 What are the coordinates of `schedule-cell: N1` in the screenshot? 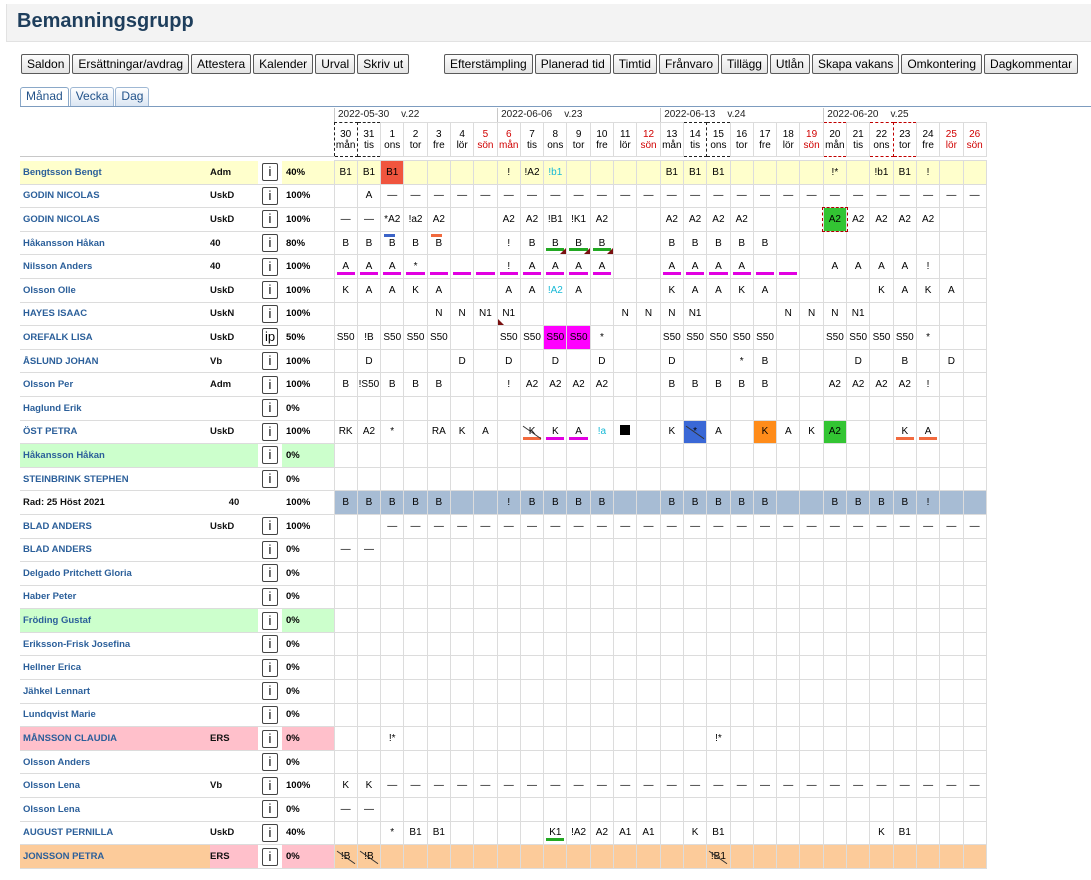 It's located at (508, 314).